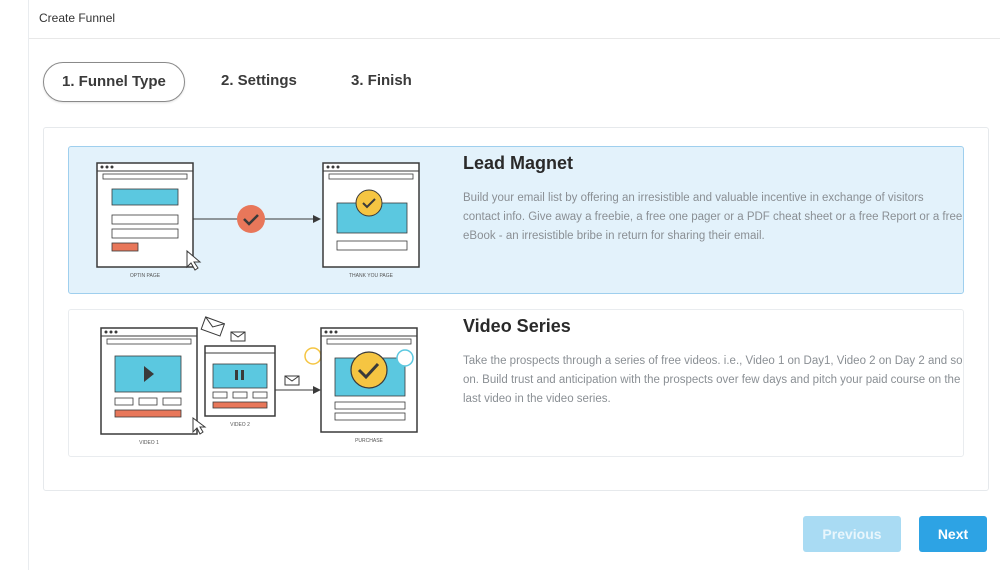 Image resolution: width=1000 pixels, height=570 pixels. Describe the element at coordinates (514, 19) in the screenshot. I see `modal-header: Create Funnel` at that location.